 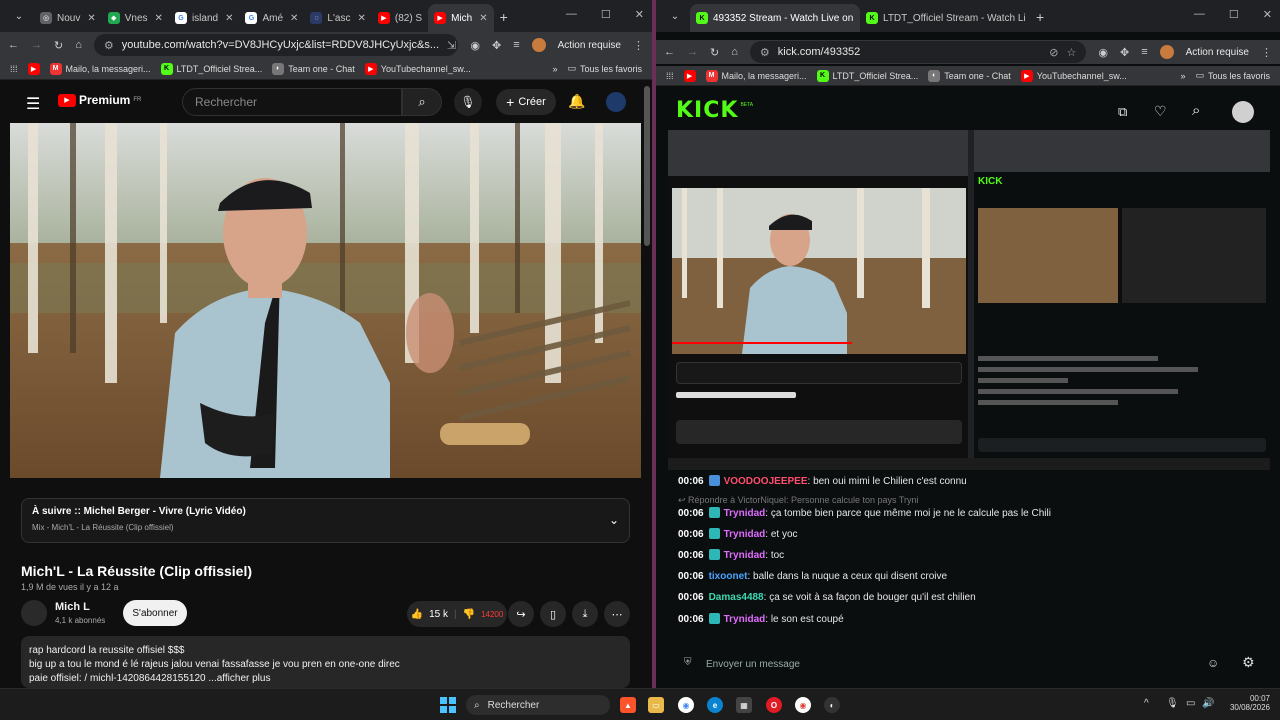 I want to click on more-bookmarks-icon: », so click(x=554, y=69).